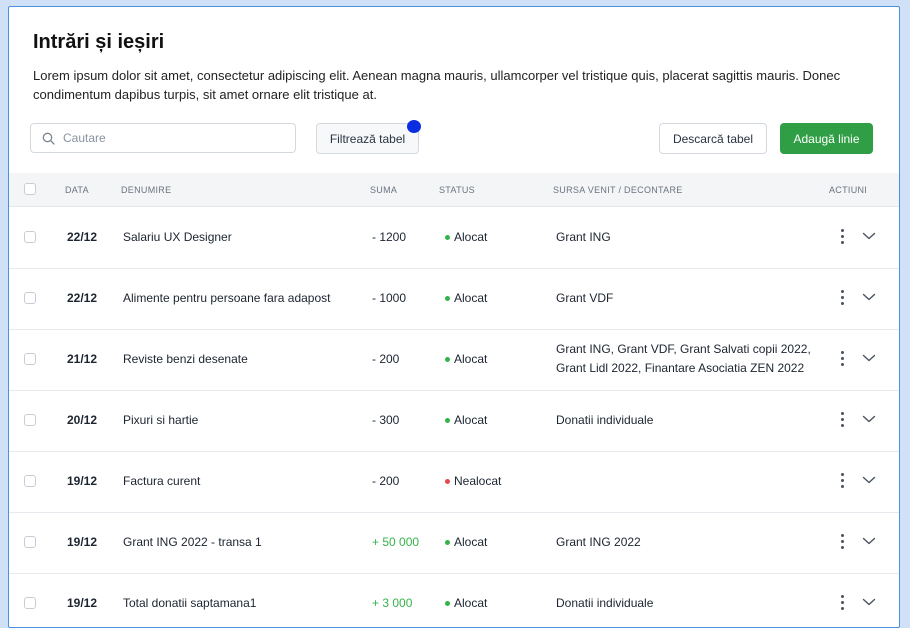  What do you see at coordinates (146, 190) in the screenshot?
I see `column-header-name: DENUMIRE` at bounding box center [146, 190].